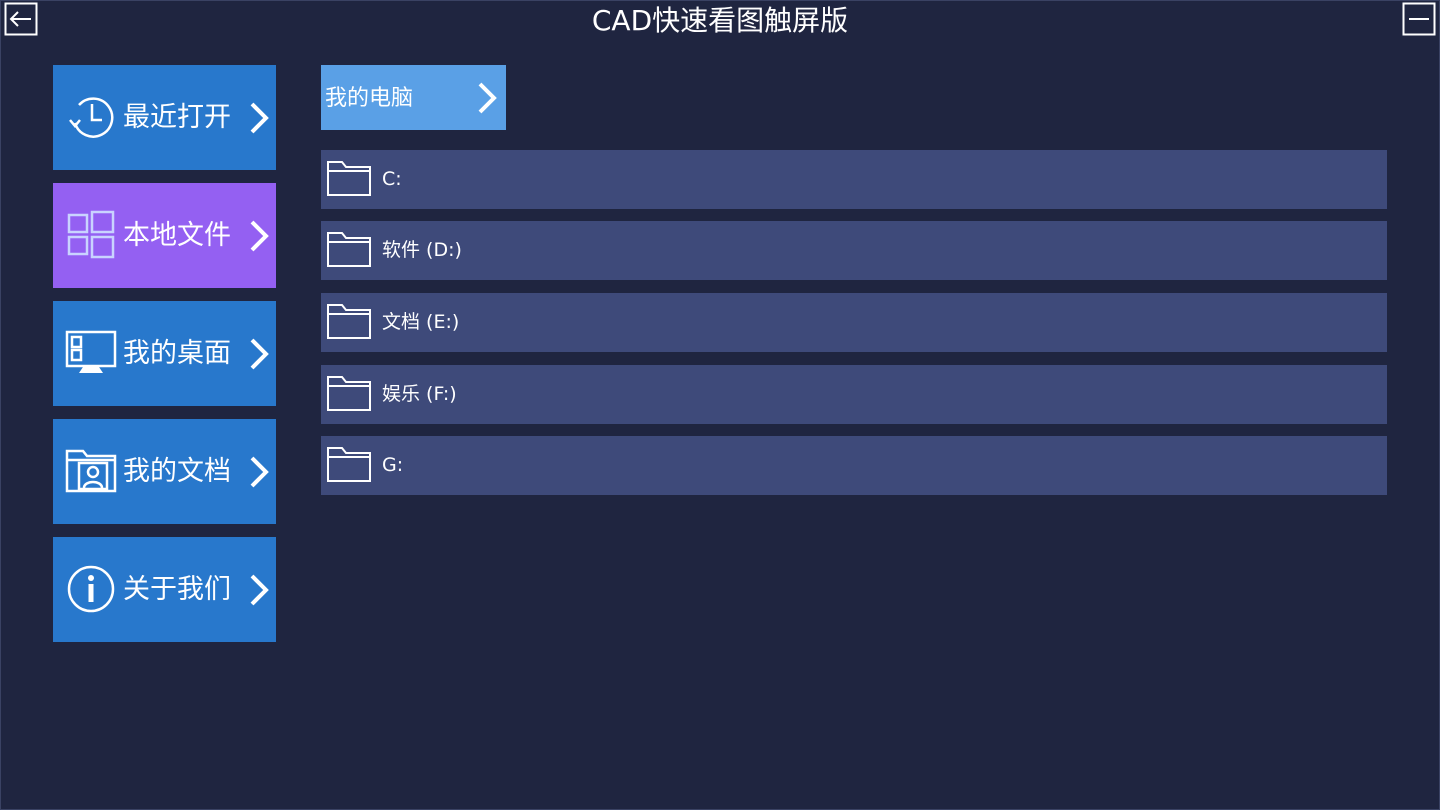 This screenshot has width=1440, height=810. I want to click on minimize-button, so click(1419, 19).